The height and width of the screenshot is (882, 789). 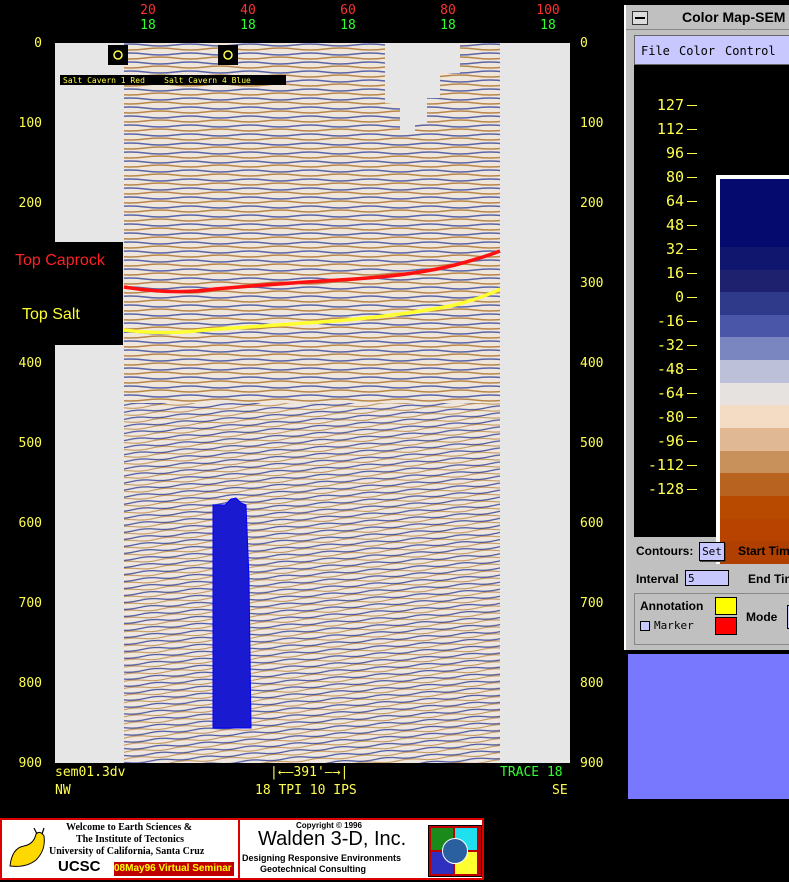 I want to click on ramp-value-label: -16, so click(x=670, y=321).